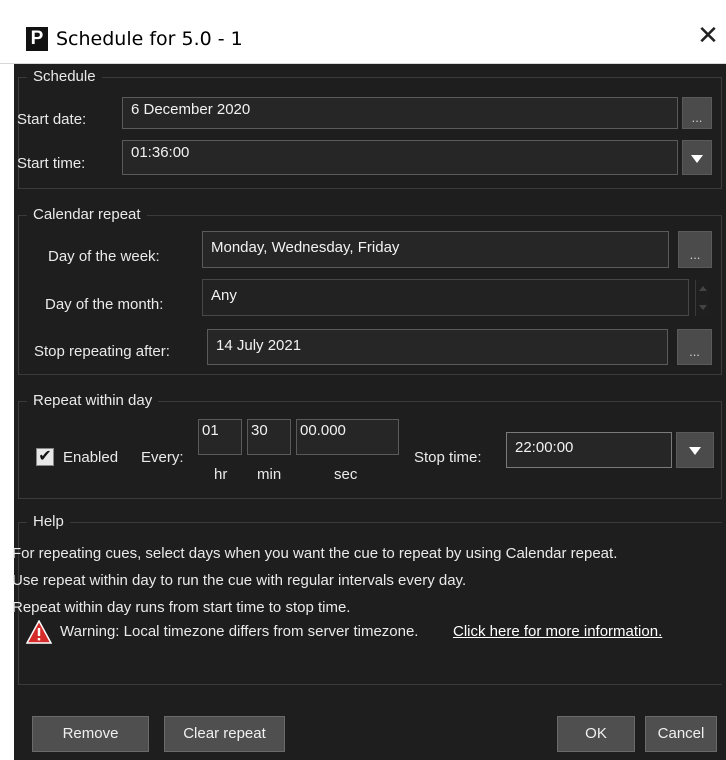 Image resolution: width=726 pixels, height=760 pixels. I want to click on start-date-label: Start date:, so click(52, 119).